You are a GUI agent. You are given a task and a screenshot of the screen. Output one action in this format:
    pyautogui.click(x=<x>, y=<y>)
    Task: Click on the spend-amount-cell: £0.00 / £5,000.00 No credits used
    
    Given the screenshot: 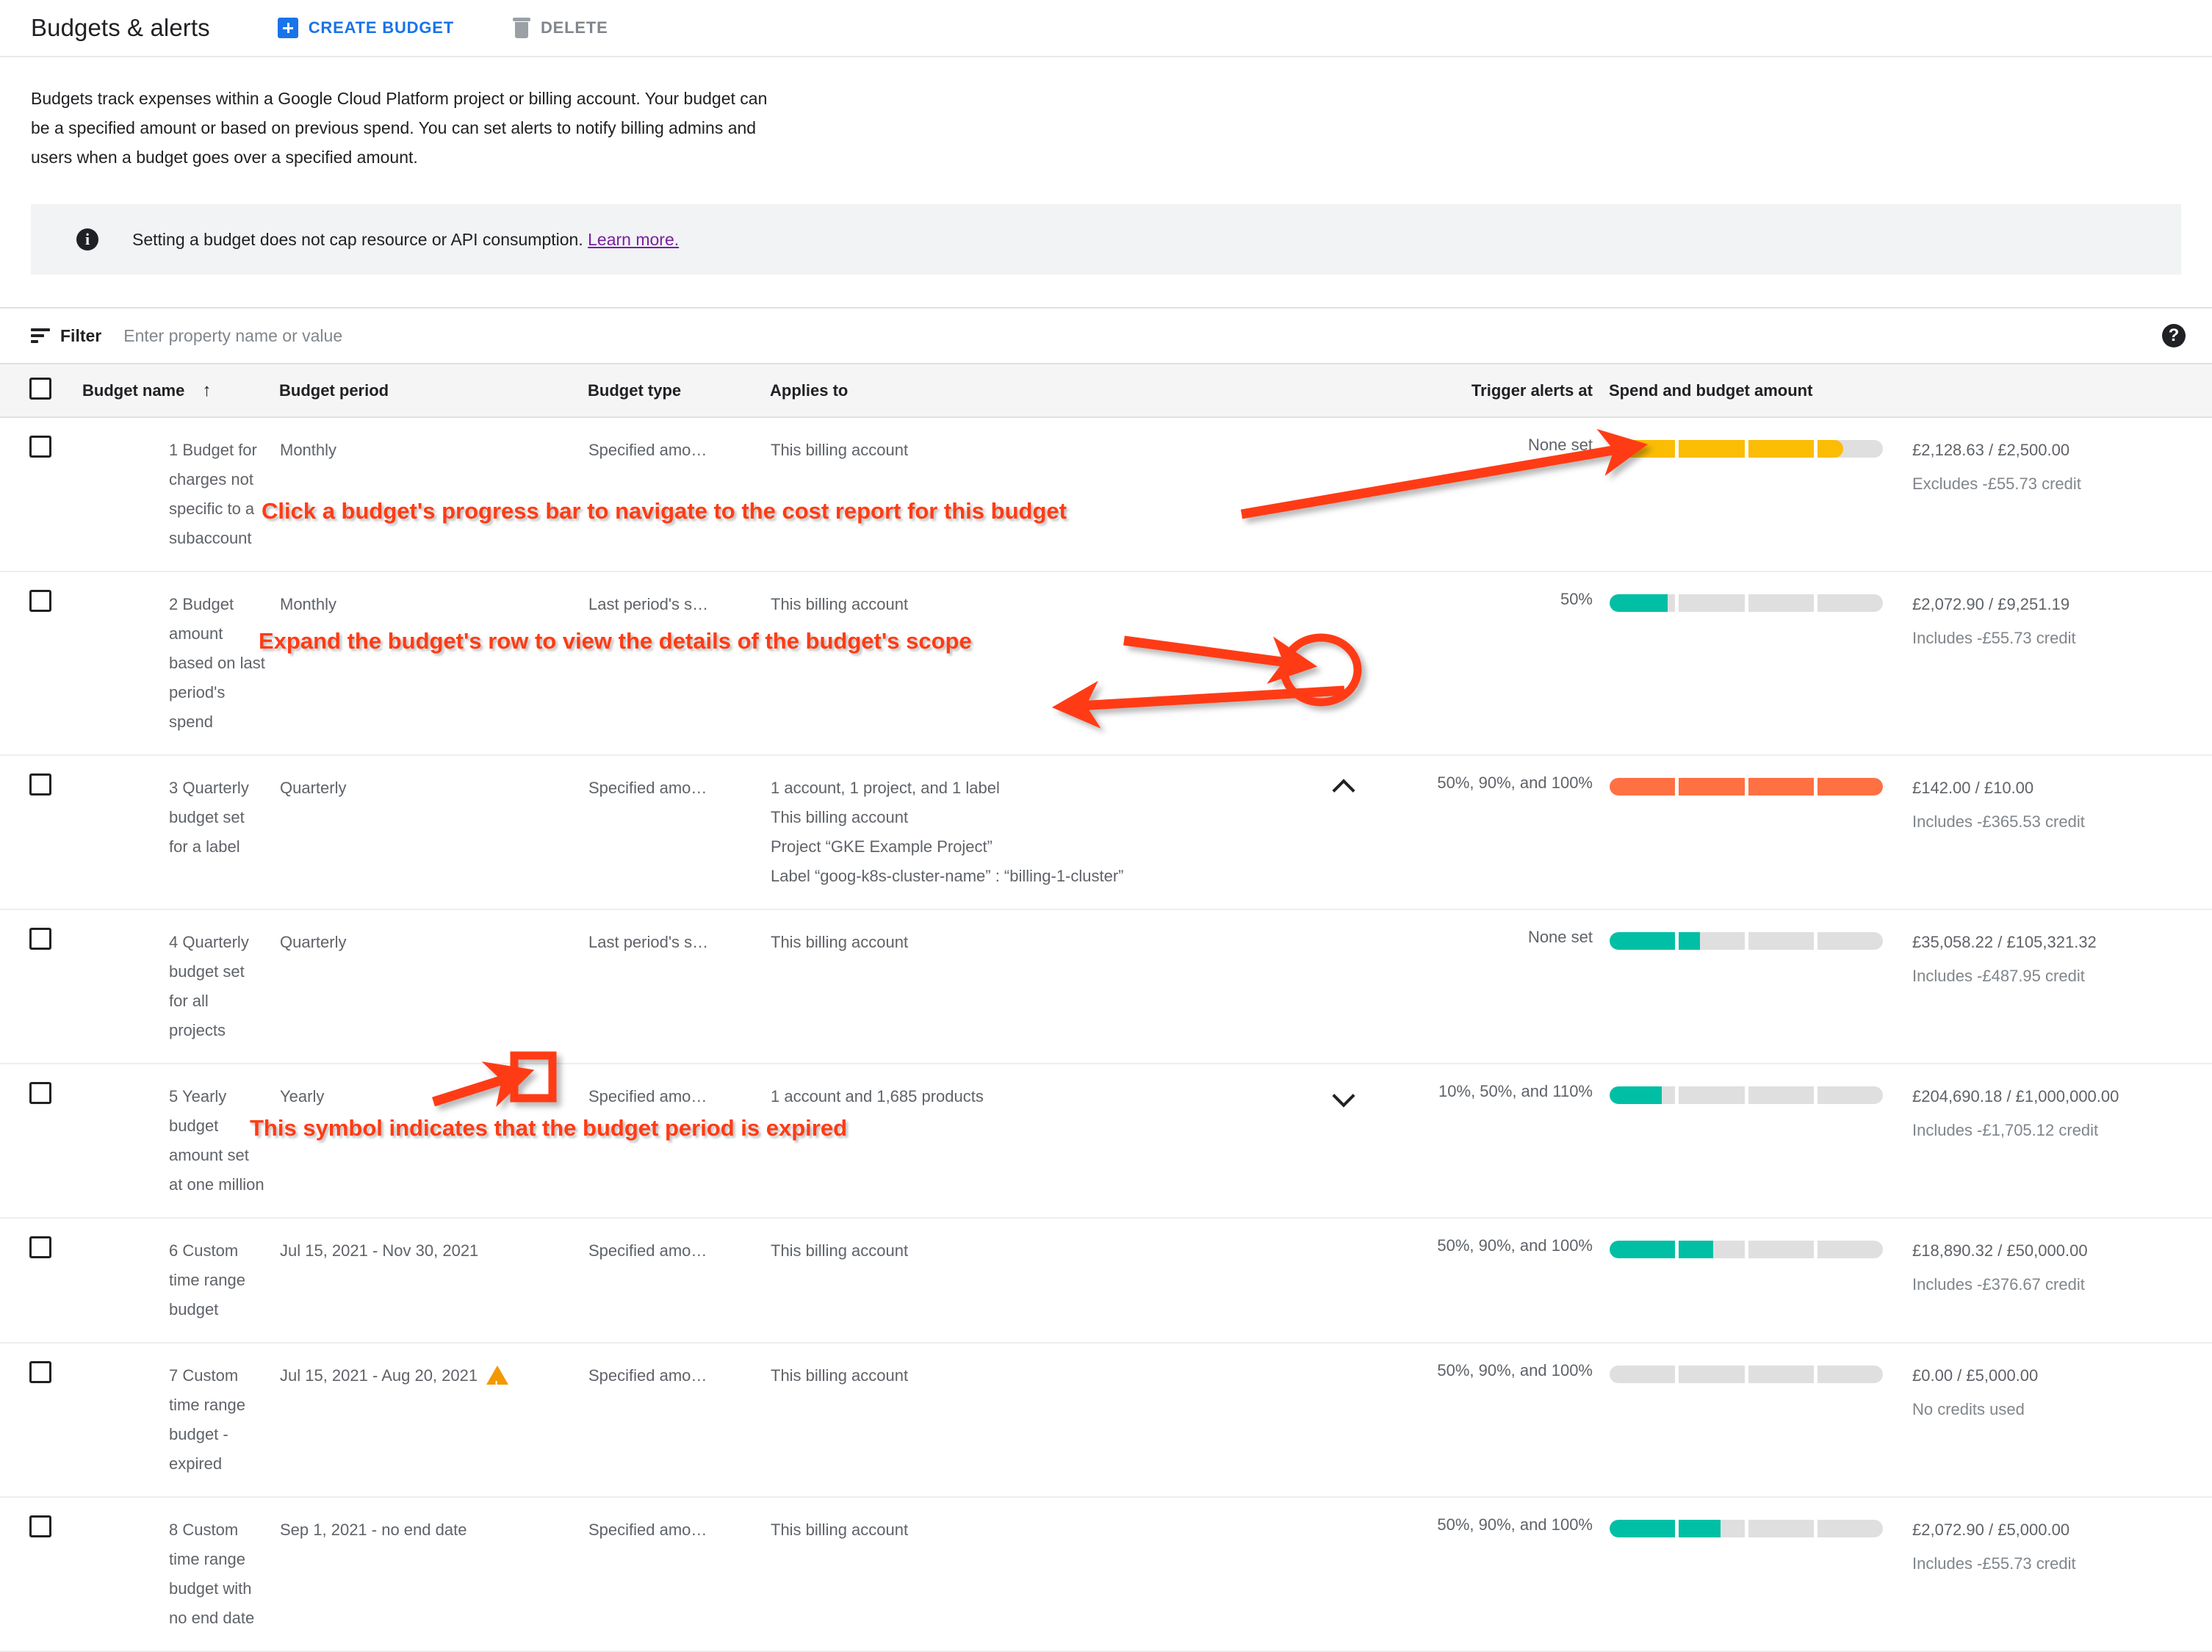 What is the action you would take?
    pyautogui.click(x=2062, y=1420)
    